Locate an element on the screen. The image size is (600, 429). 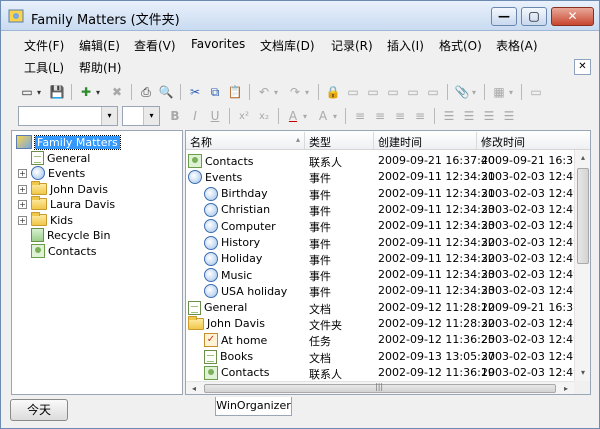
tree-root: Family Matters is located at coordinates (68, 142).